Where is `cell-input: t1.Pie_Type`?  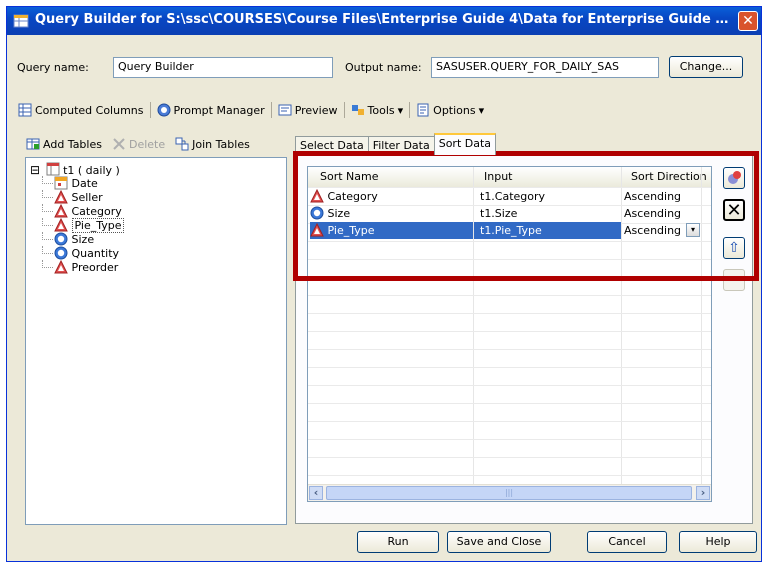
cell-input: t1.Pie_Type is located at coordinates (547, 230).